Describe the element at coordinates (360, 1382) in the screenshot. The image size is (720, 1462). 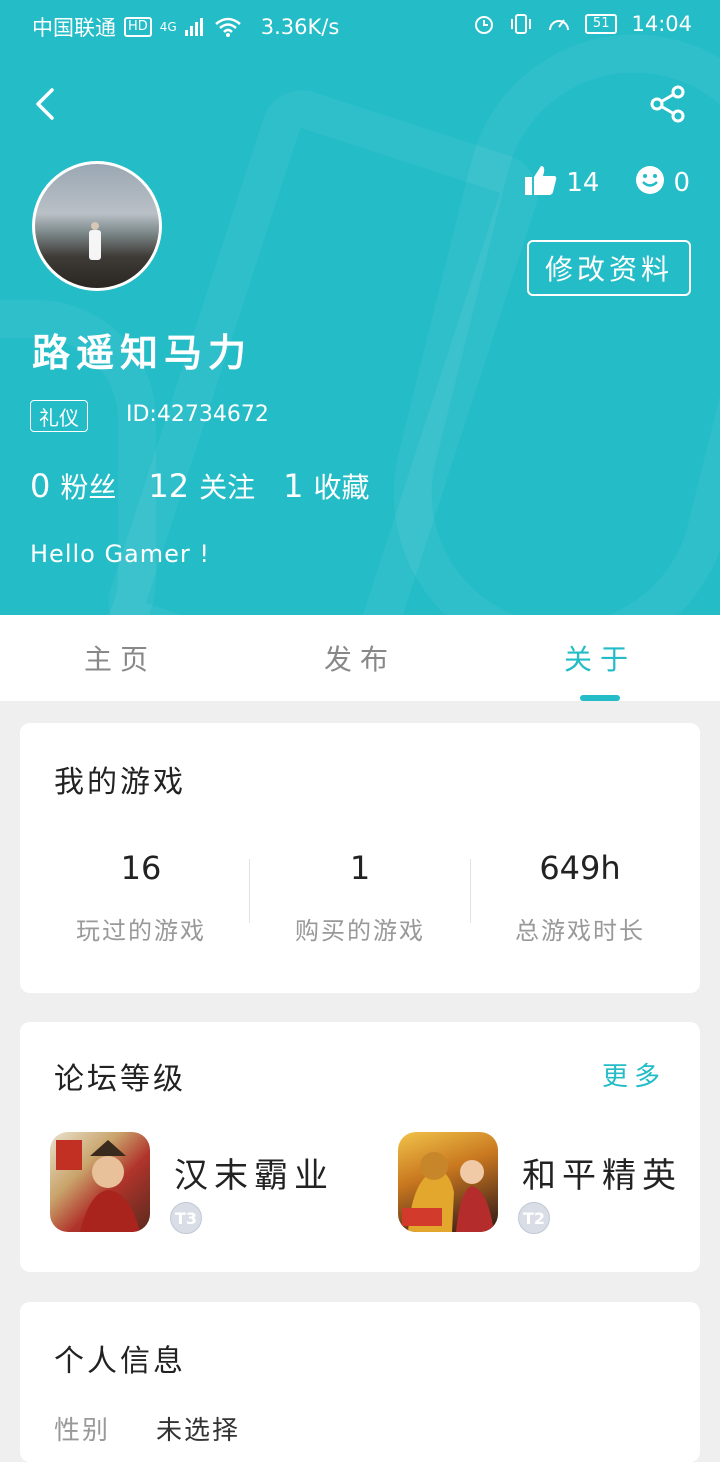
I see `personal-info-card: 个人信息 性别 未选择` at that location.